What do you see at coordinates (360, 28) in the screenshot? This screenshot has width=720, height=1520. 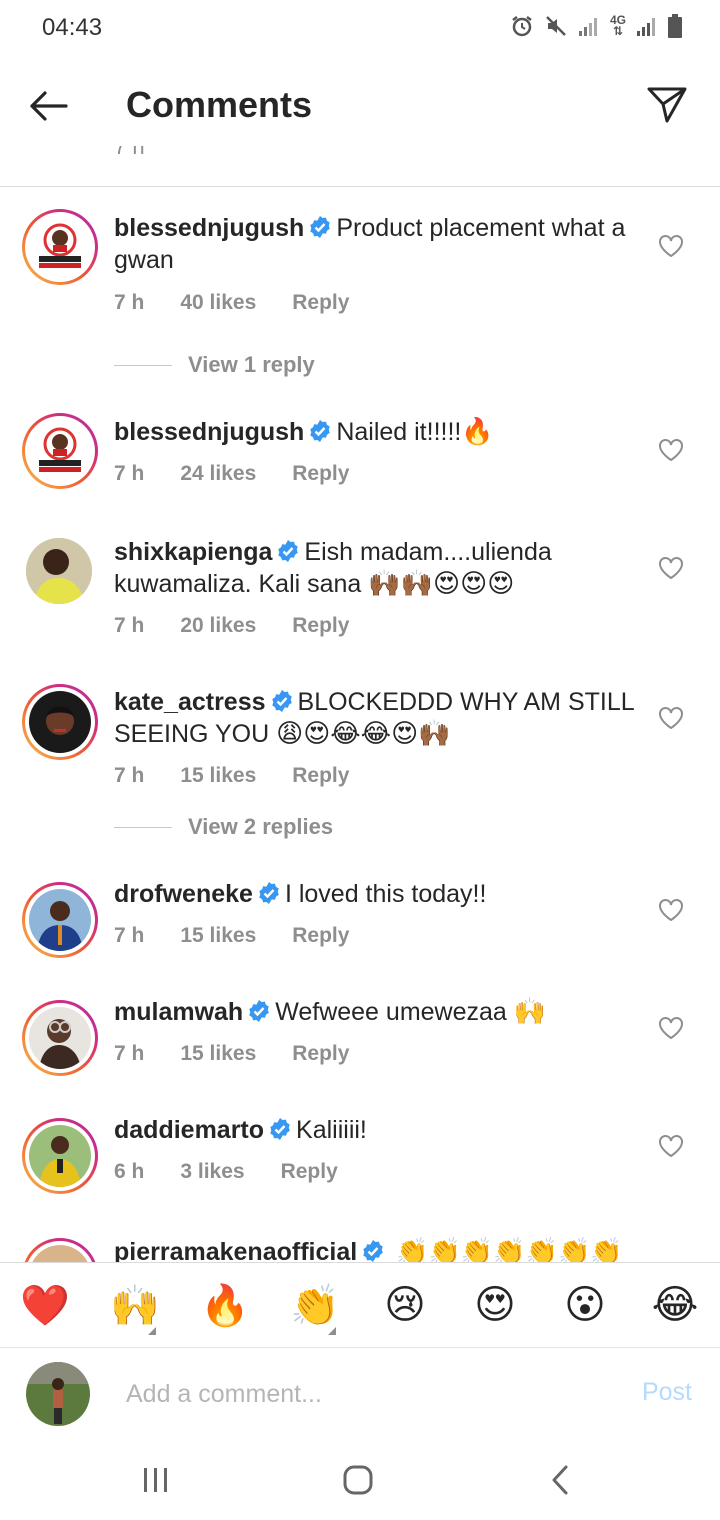 I see `status-bar: 04:43 4G ⇅` at bounding box center [360, 28].